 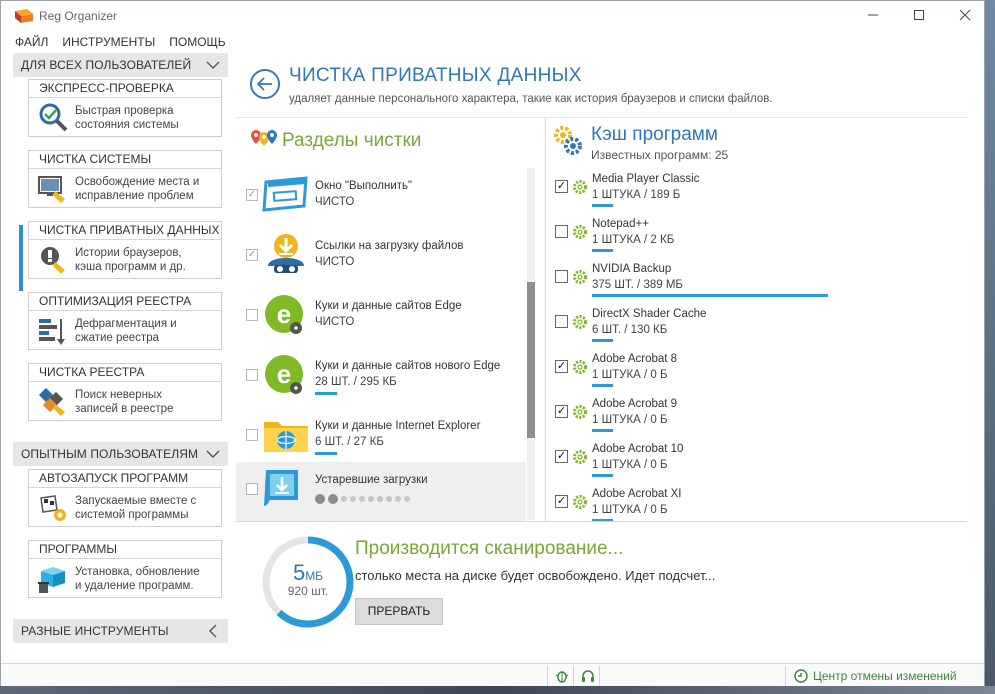 What do you see at coordinates (314, 576) in the screenshot?
I see `freed-size-unit: МБ` at bounding box center [314, 576].